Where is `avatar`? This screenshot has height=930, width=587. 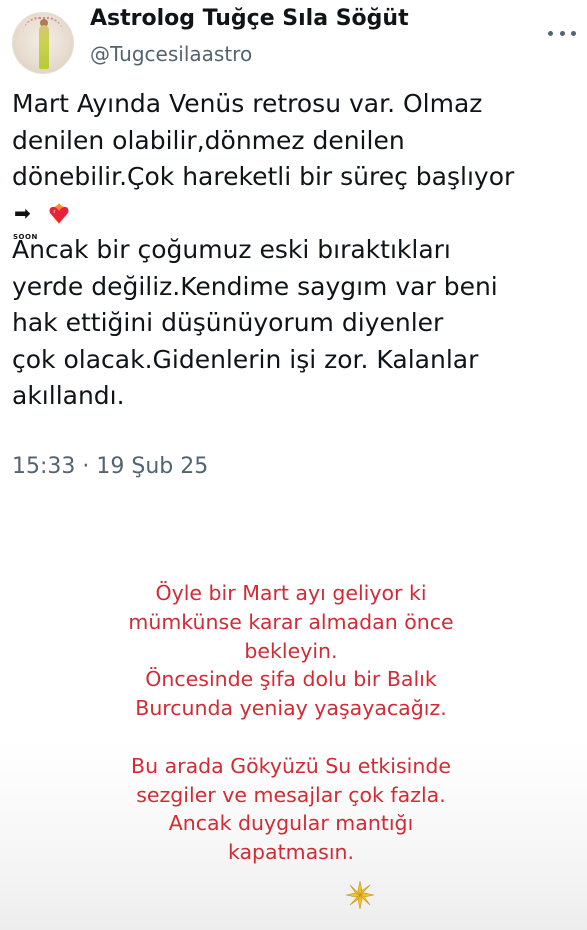
avatar is located at coordinates (43, 43).